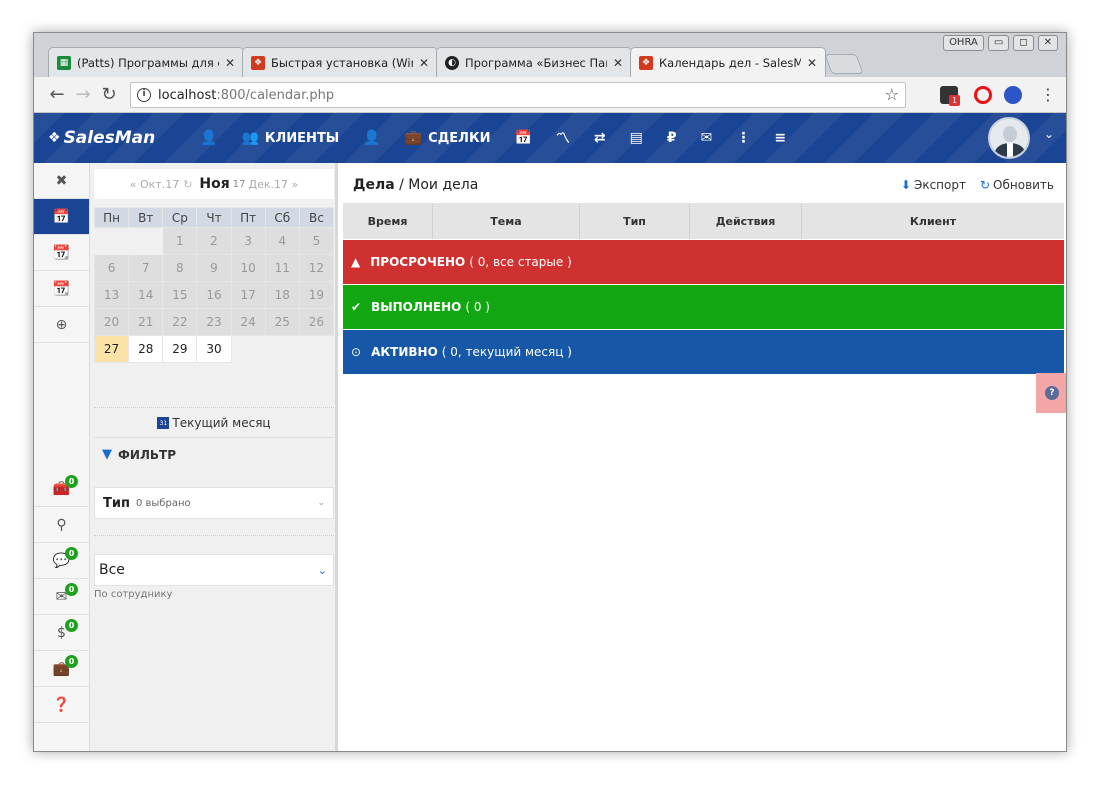  I want to click on help-widget: ?, so click(1051, 393).